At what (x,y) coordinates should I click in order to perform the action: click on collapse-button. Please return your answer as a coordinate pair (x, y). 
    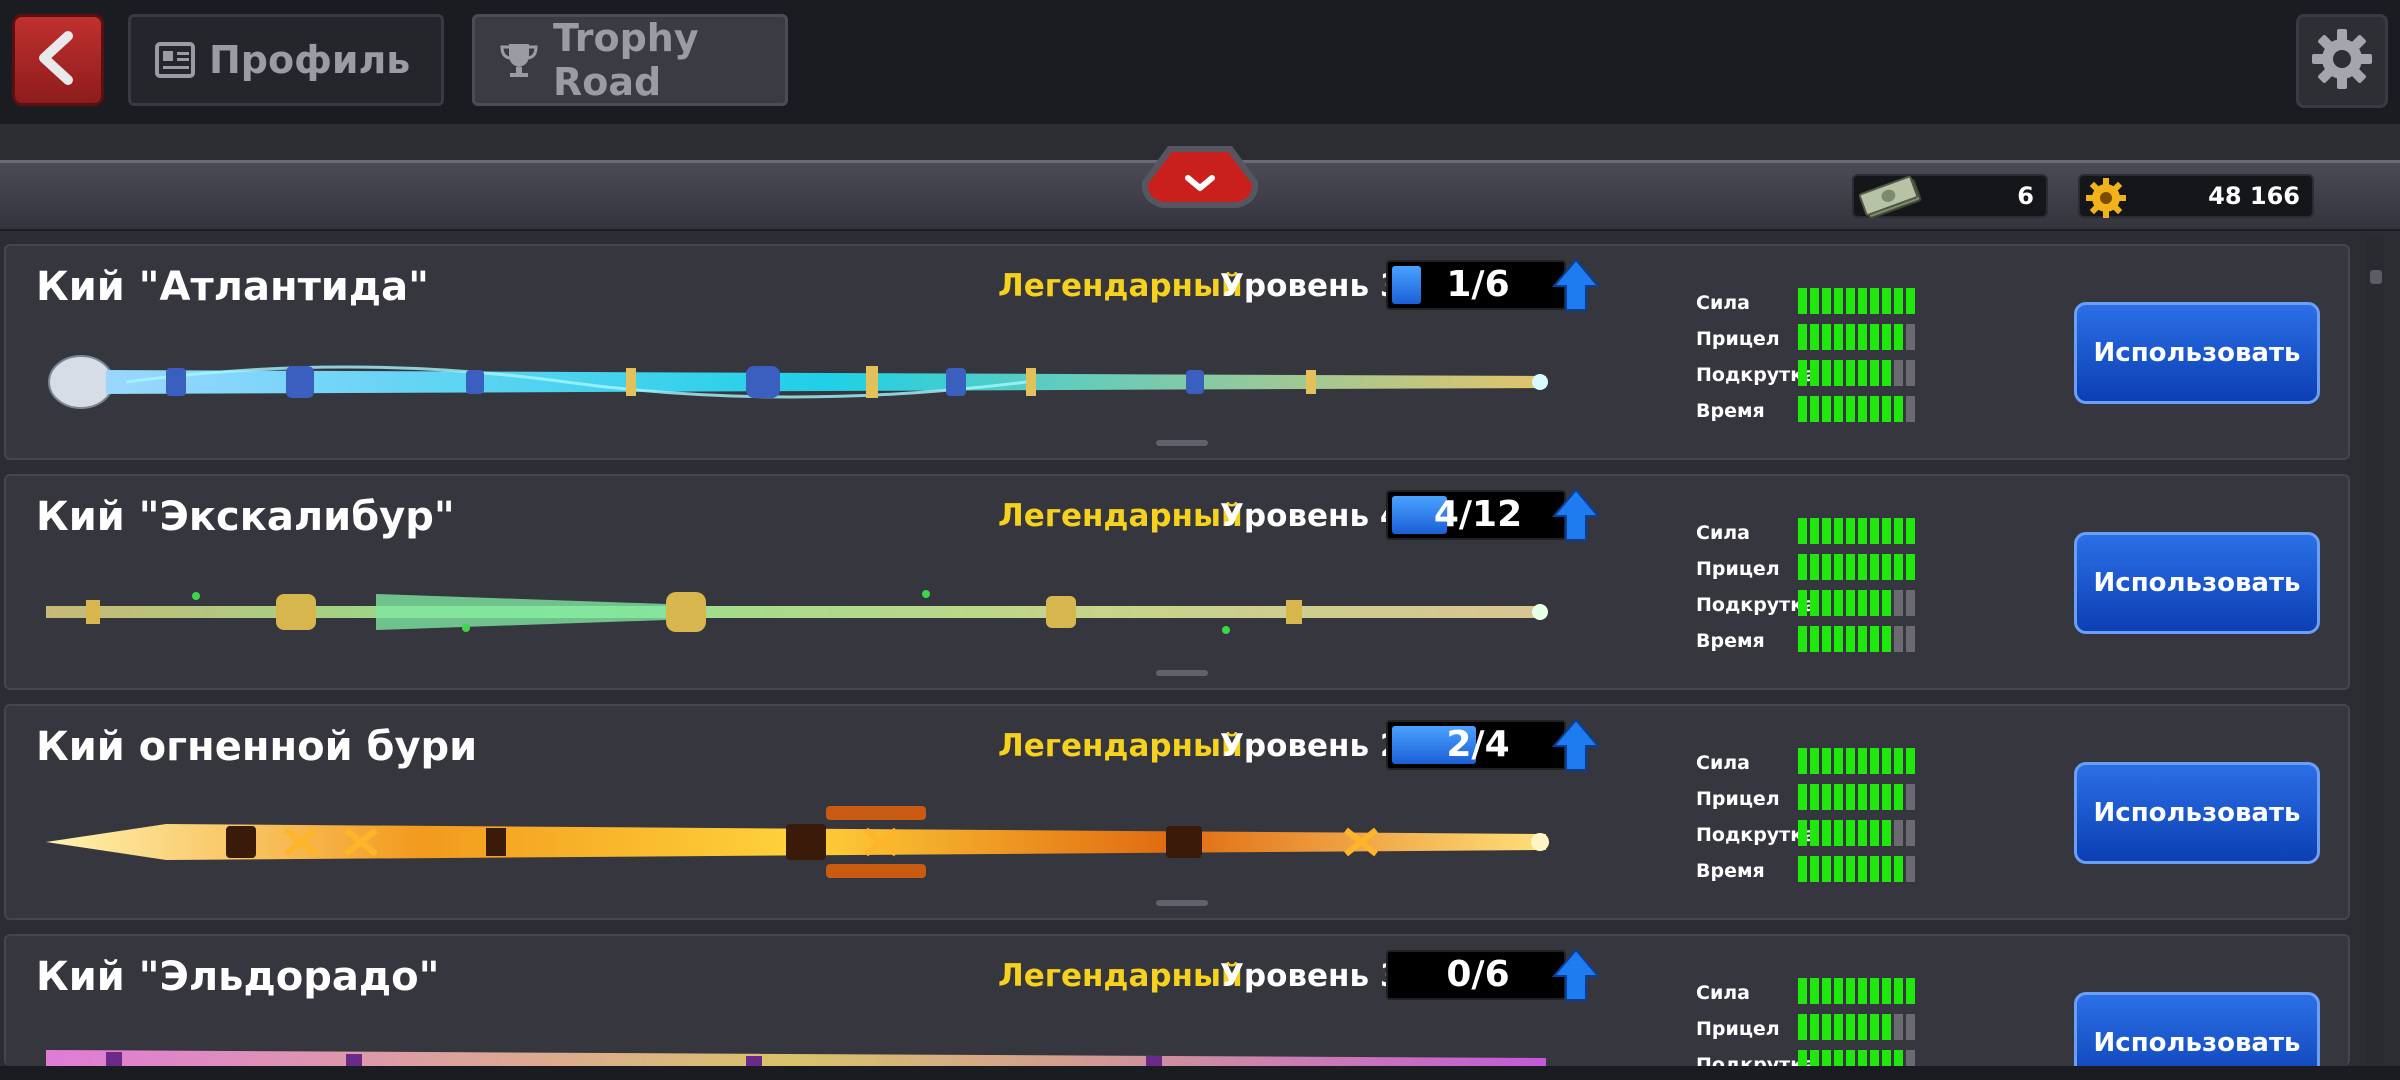
    Looking at the image, I should click on (1200, 178).